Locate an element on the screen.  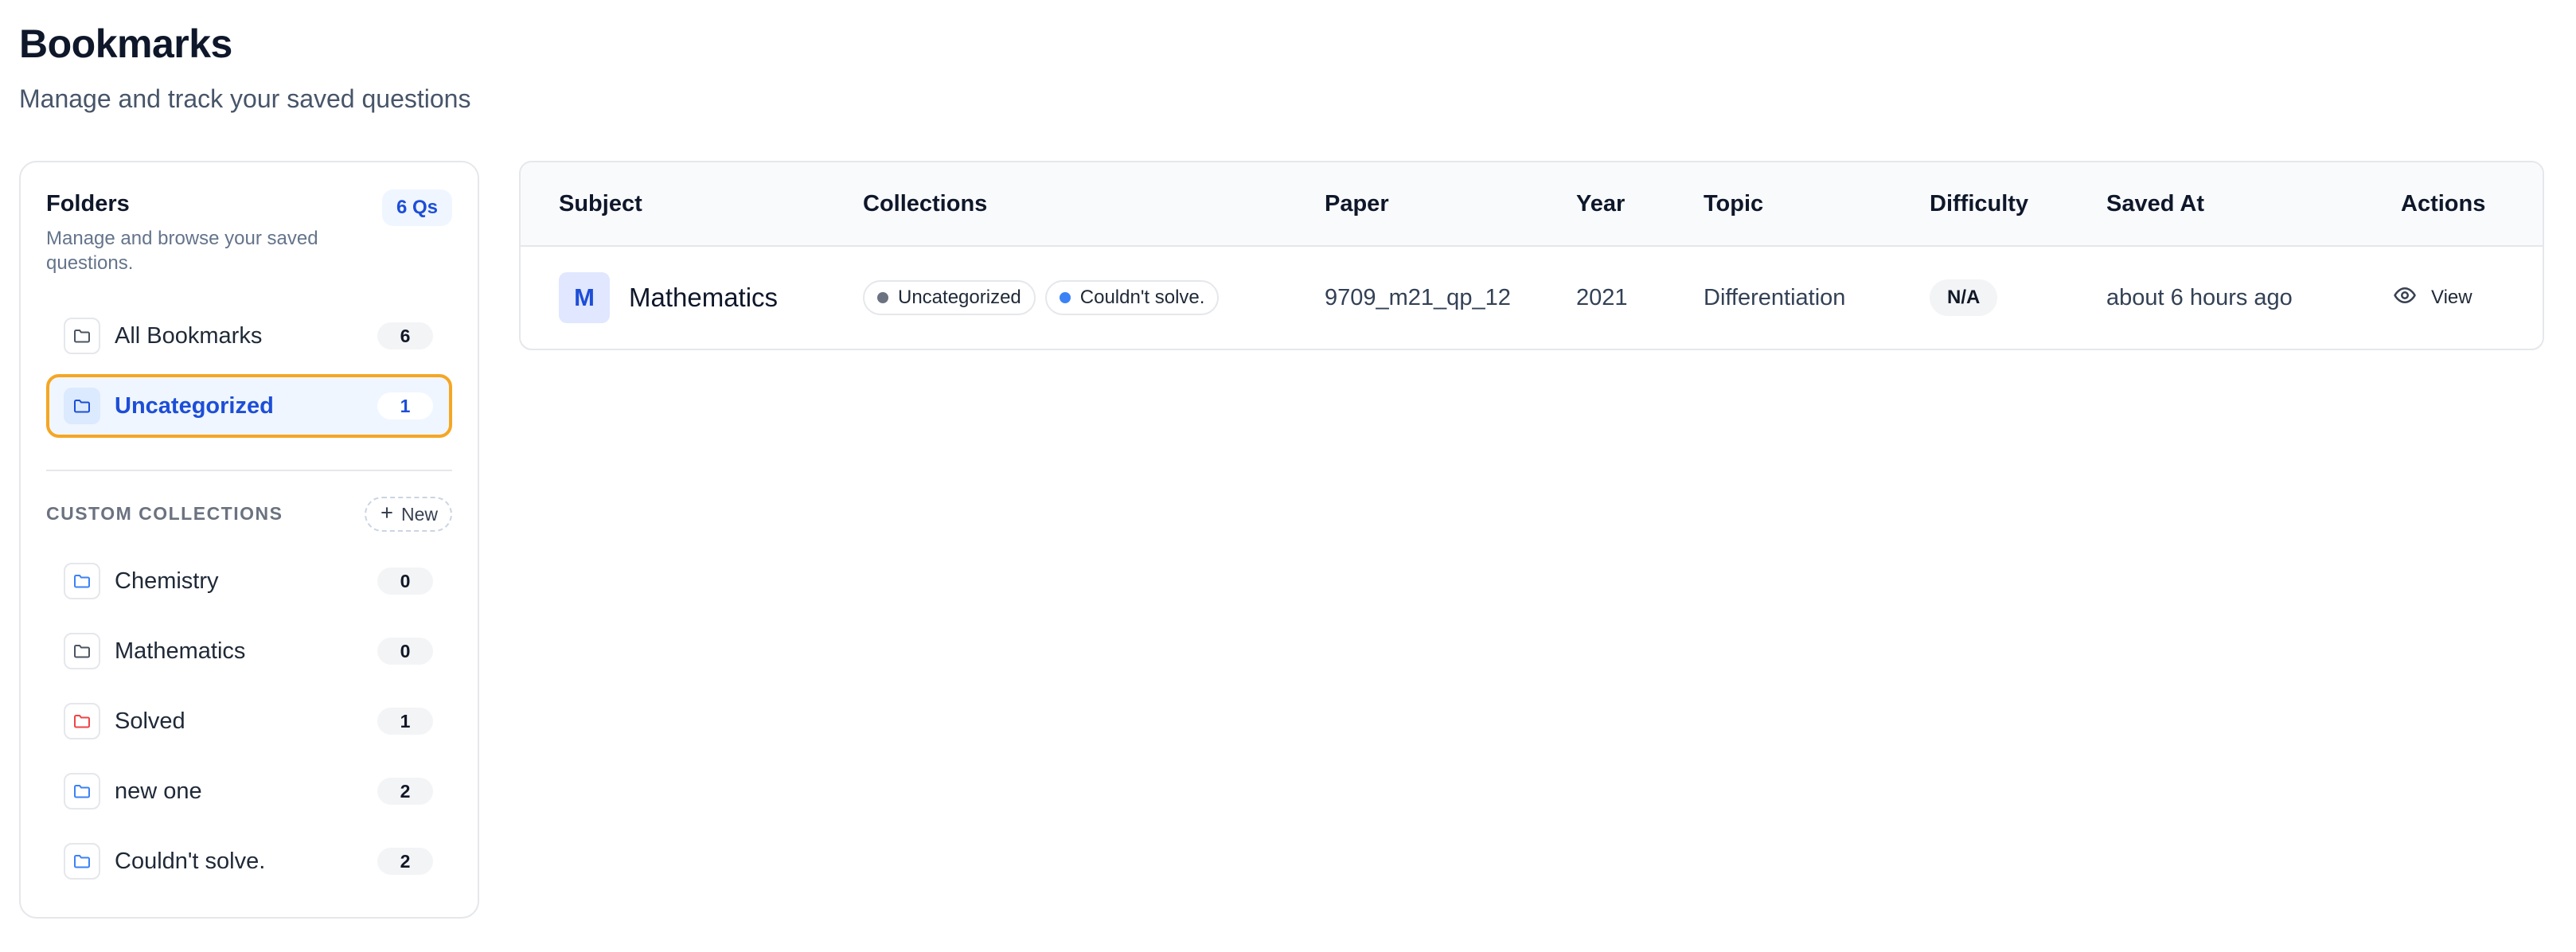
new-collection-label: New is located at coordinates (419, 514).